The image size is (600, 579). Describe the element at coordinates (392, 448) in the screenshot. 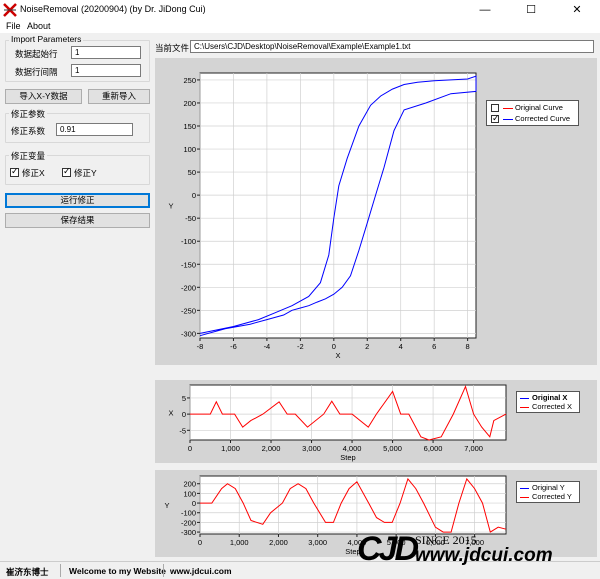

I see `x-tick-label: 5,000` at that location.